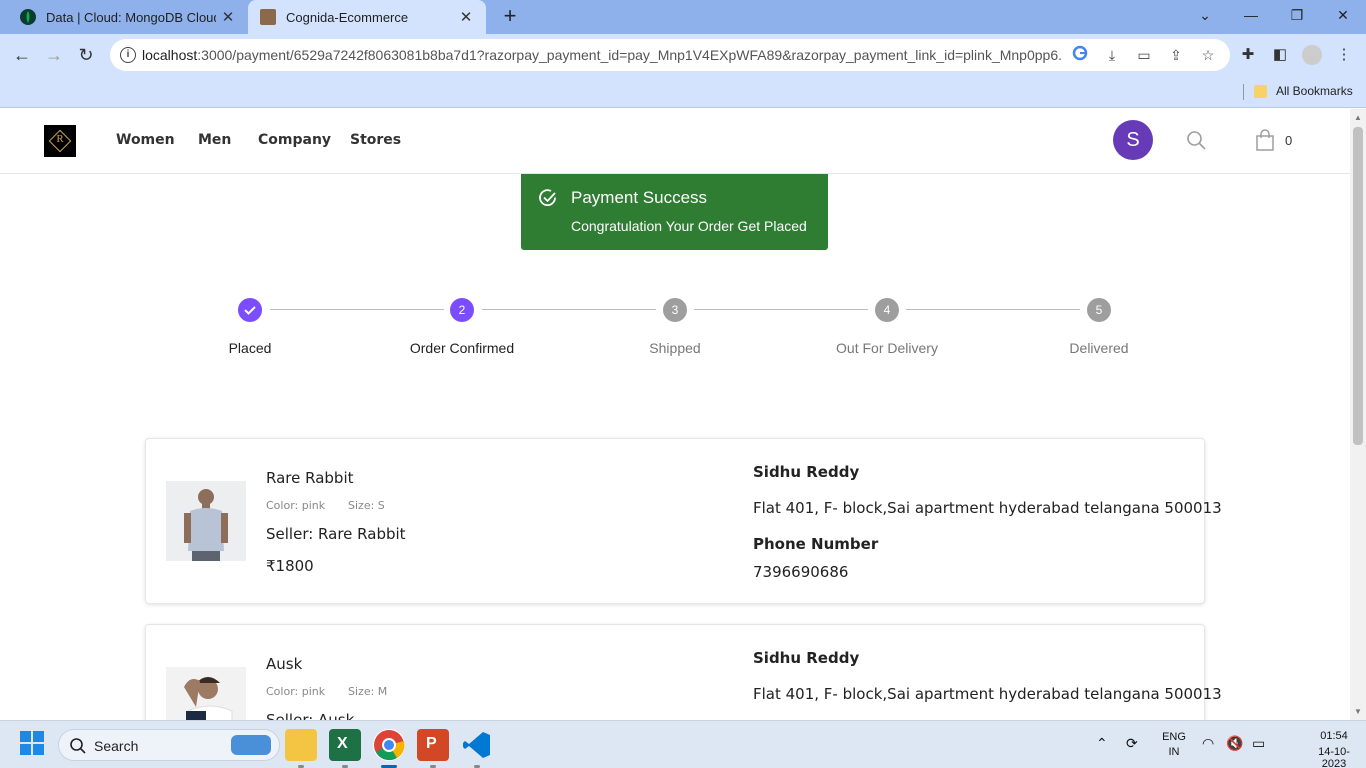 Image resolution: width=1366 pixels, height=768 pixels. What do you see at coordinates (1258, 743) in the screenshot?
I see `battery-icon: ▭` at bounding box center [1258, 743].